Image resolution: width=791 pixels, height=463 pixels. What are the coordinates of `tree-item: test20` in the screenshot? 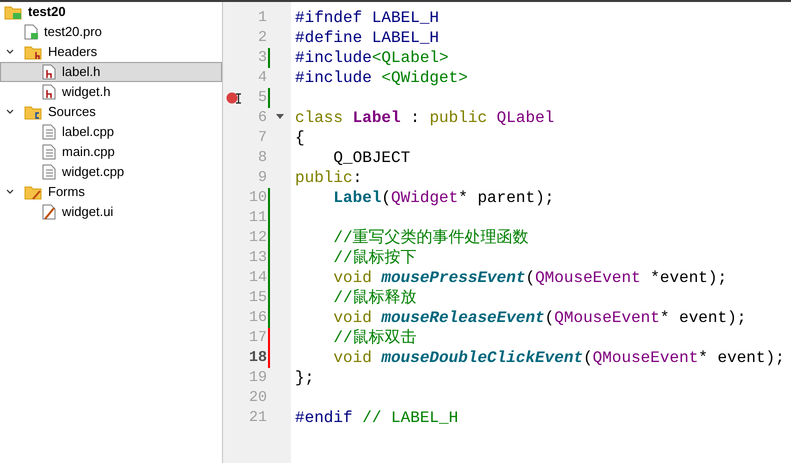 It's located at (111, 12).